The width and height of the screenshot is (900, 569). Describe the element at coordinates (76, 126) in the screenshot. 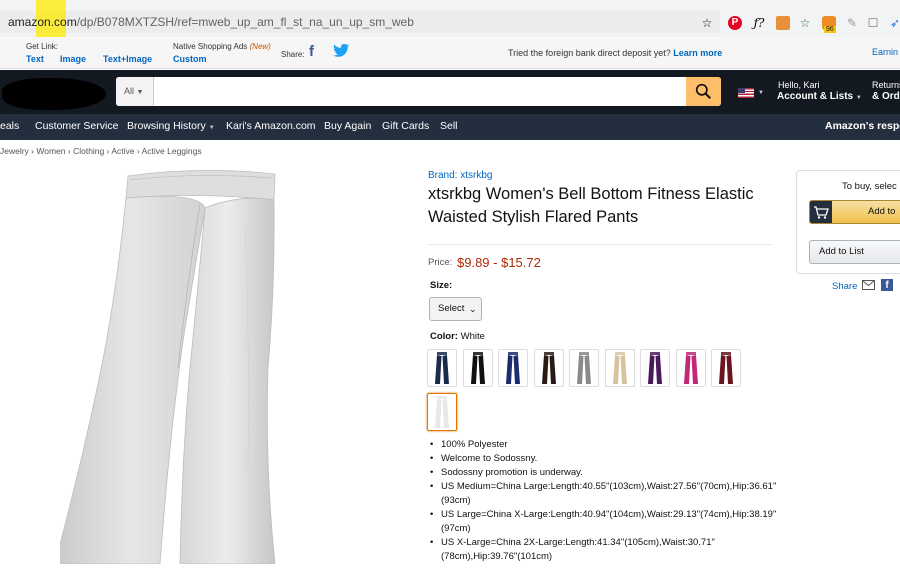

I see `nav-item-customer-service: Customer Service` at that location.